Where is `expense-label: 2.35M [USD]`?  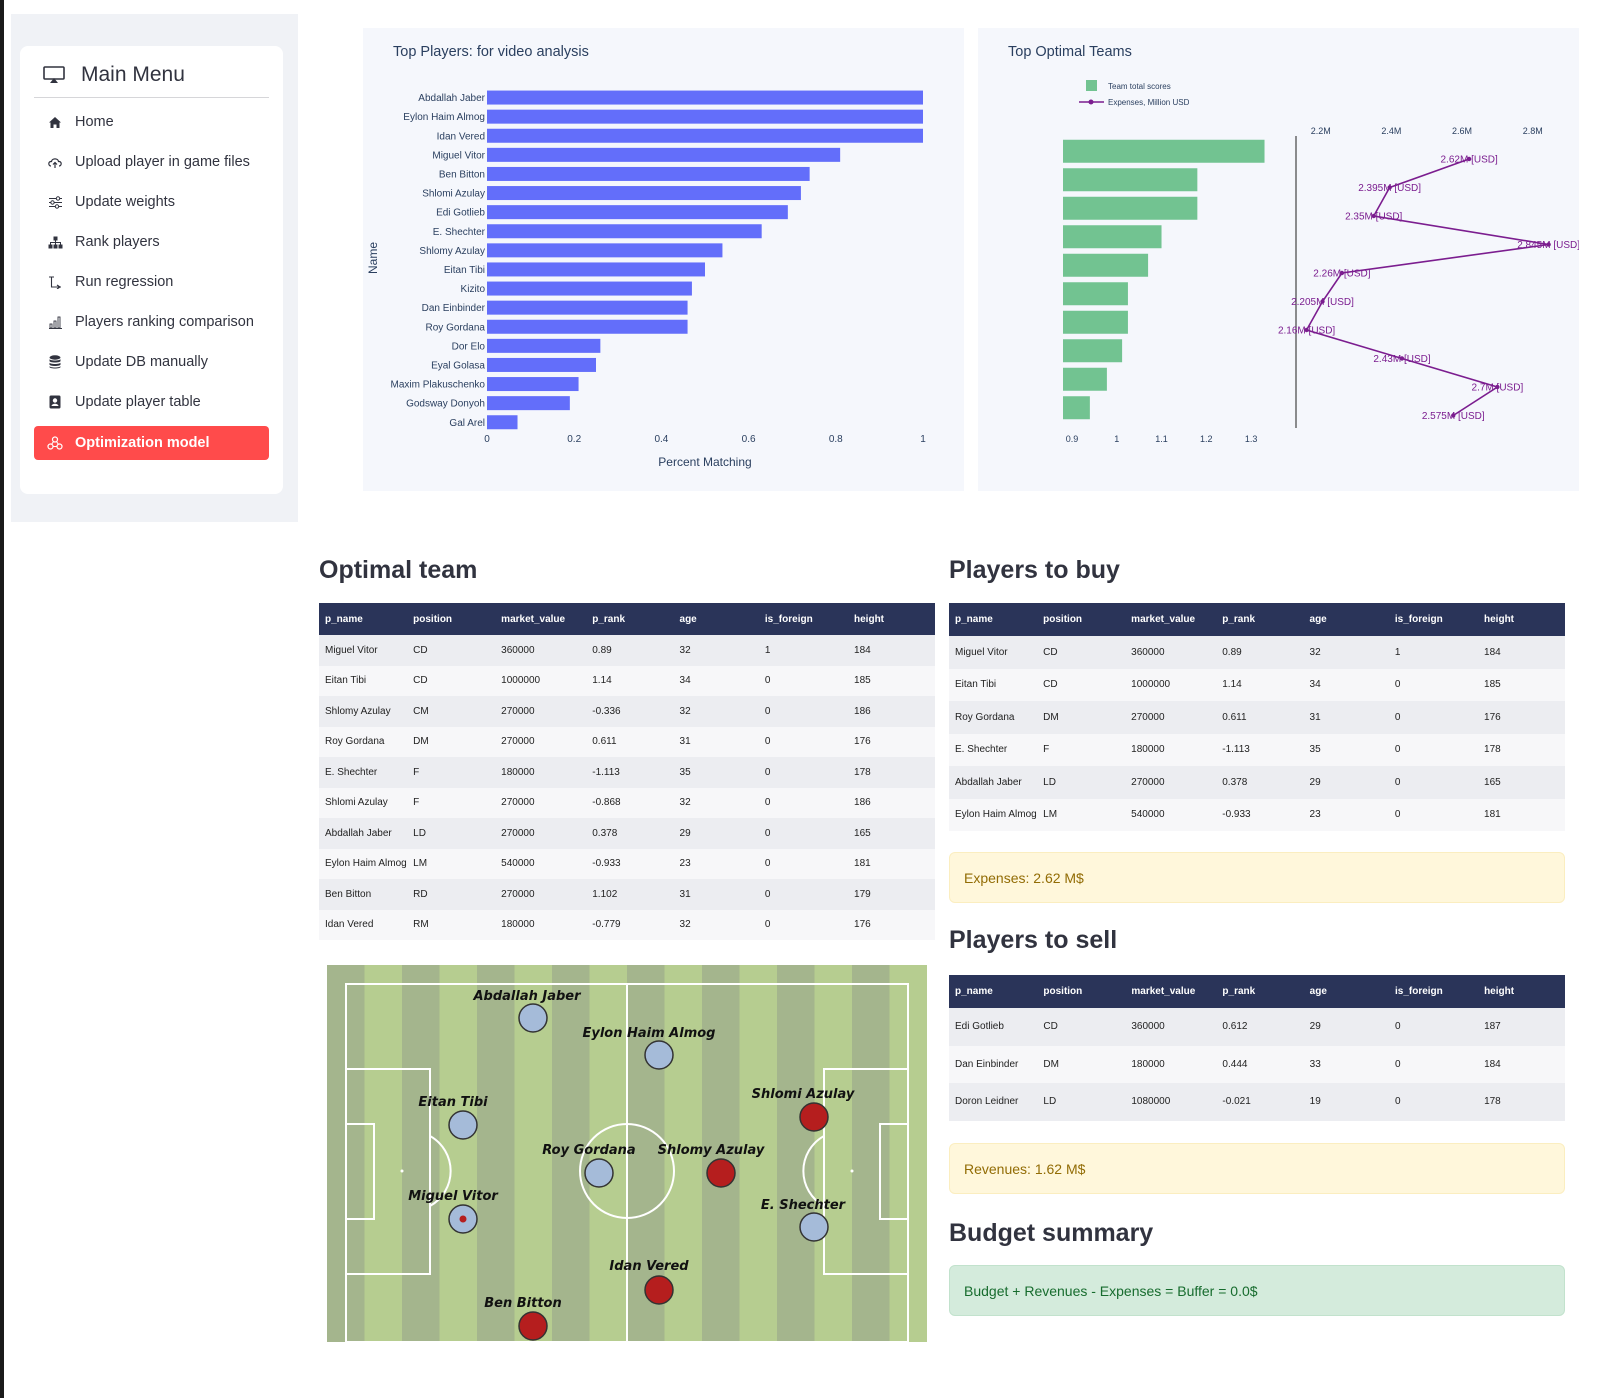
expense-label: 2.35M [USD] is located at coordinates (1373, 217).